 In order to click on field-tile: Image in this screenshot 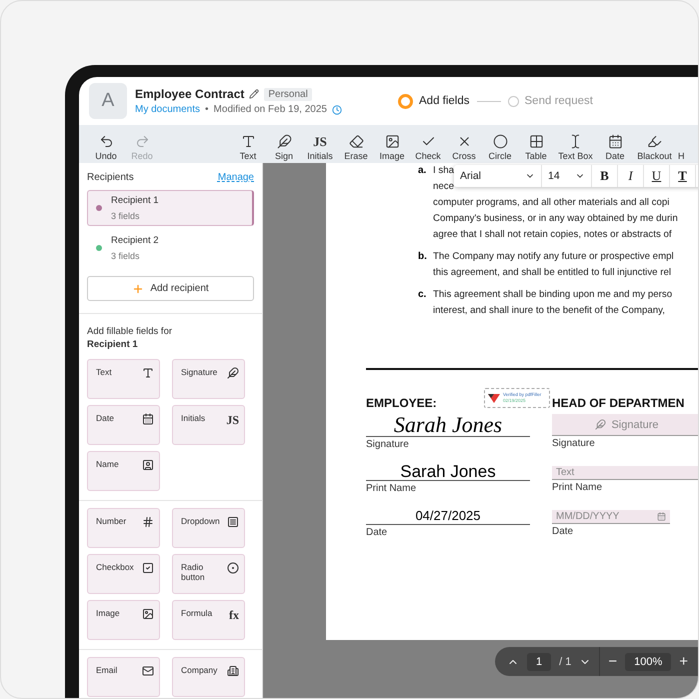, I will do `click(123, 620)`.